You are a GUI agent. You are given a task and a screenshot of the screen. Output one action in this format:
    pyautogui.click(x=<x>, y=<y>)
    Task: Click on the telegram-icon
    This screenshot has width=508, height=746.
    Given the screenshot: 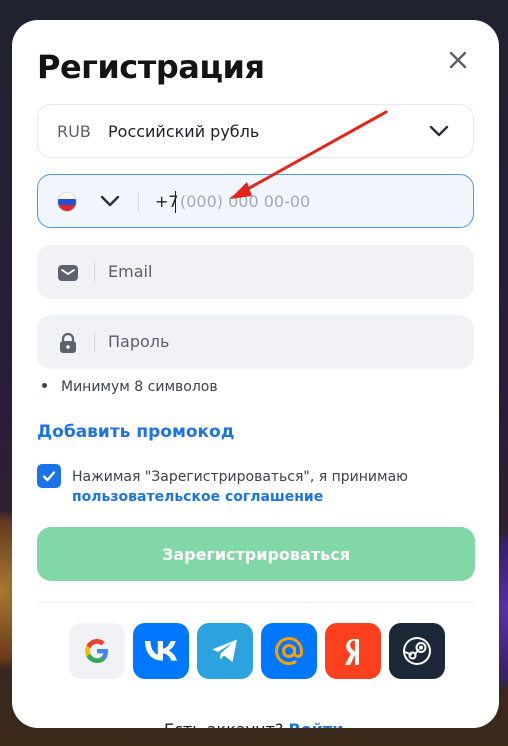 What is the action you would take?
    pyautogui.click(x=224, y=650)
    